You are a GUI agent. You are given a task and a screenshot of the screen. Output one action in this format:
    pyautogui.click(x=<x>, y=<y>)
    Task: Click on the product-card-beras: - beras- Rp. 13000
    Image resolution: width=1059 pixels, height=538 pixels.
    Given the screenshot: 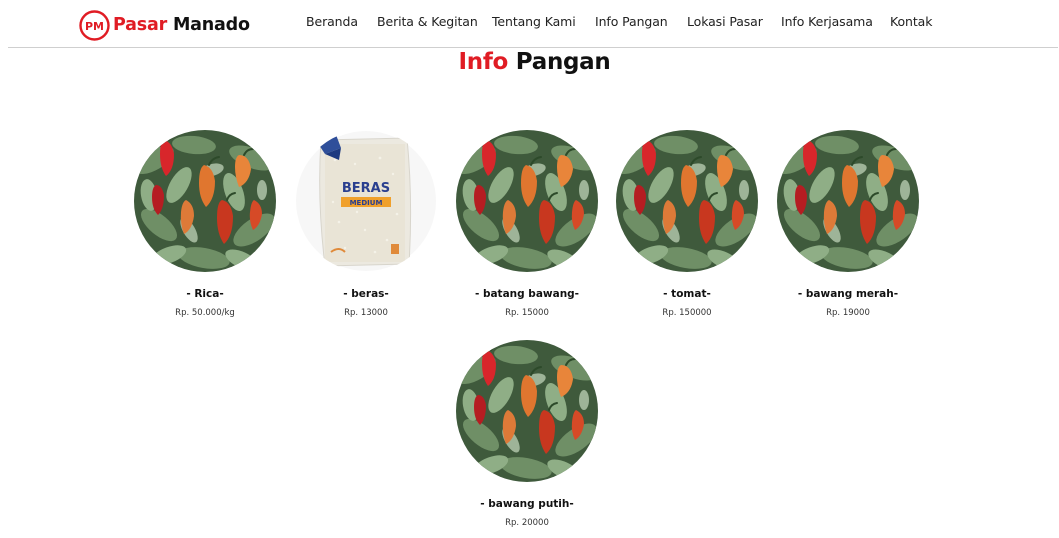 What is the action you would take?
    pyautogui.click(x=366, y=224)
    